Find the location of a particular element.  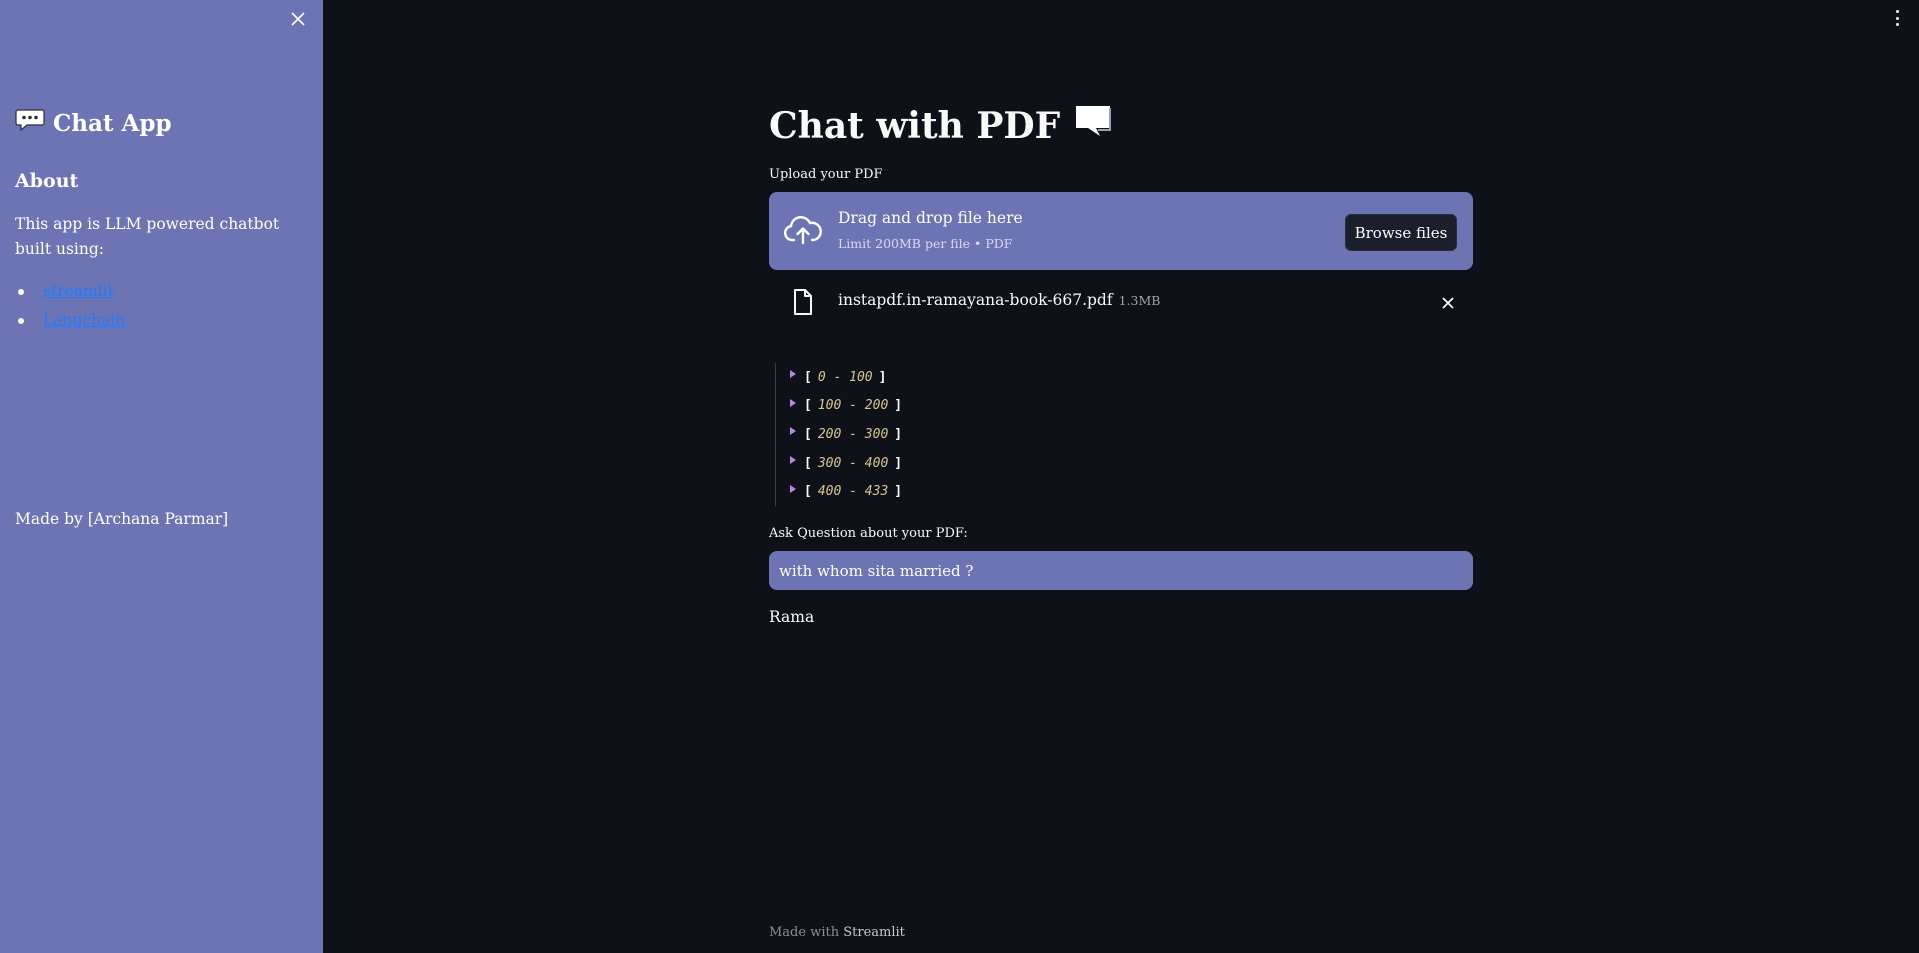

list-item: streamlit is located at coordinates (70, 293).